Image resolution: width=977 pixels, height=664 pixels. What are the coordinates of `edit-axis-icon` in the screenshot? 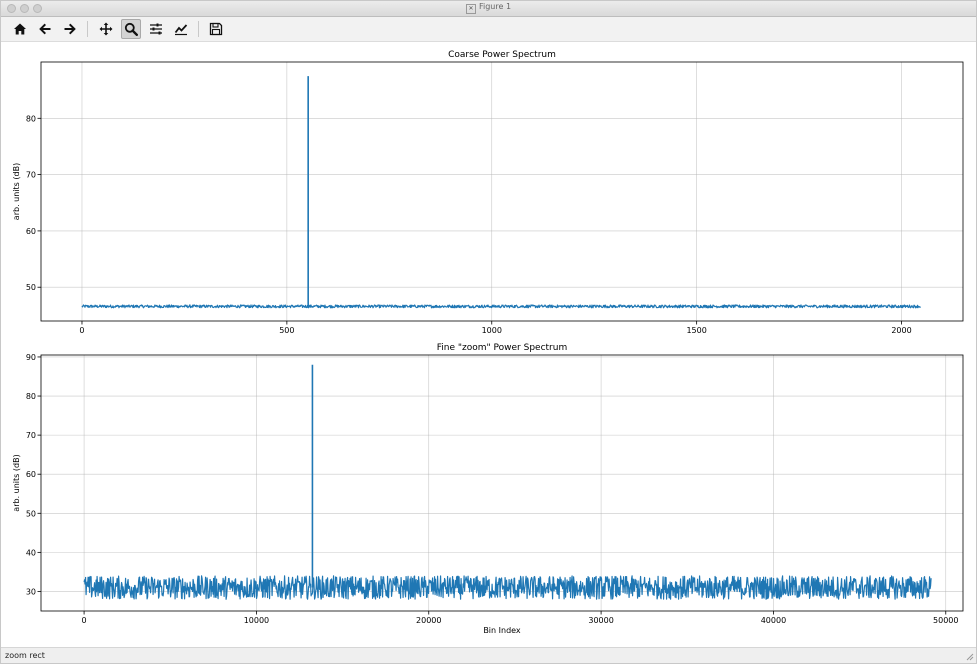 It's located at (181, 30).